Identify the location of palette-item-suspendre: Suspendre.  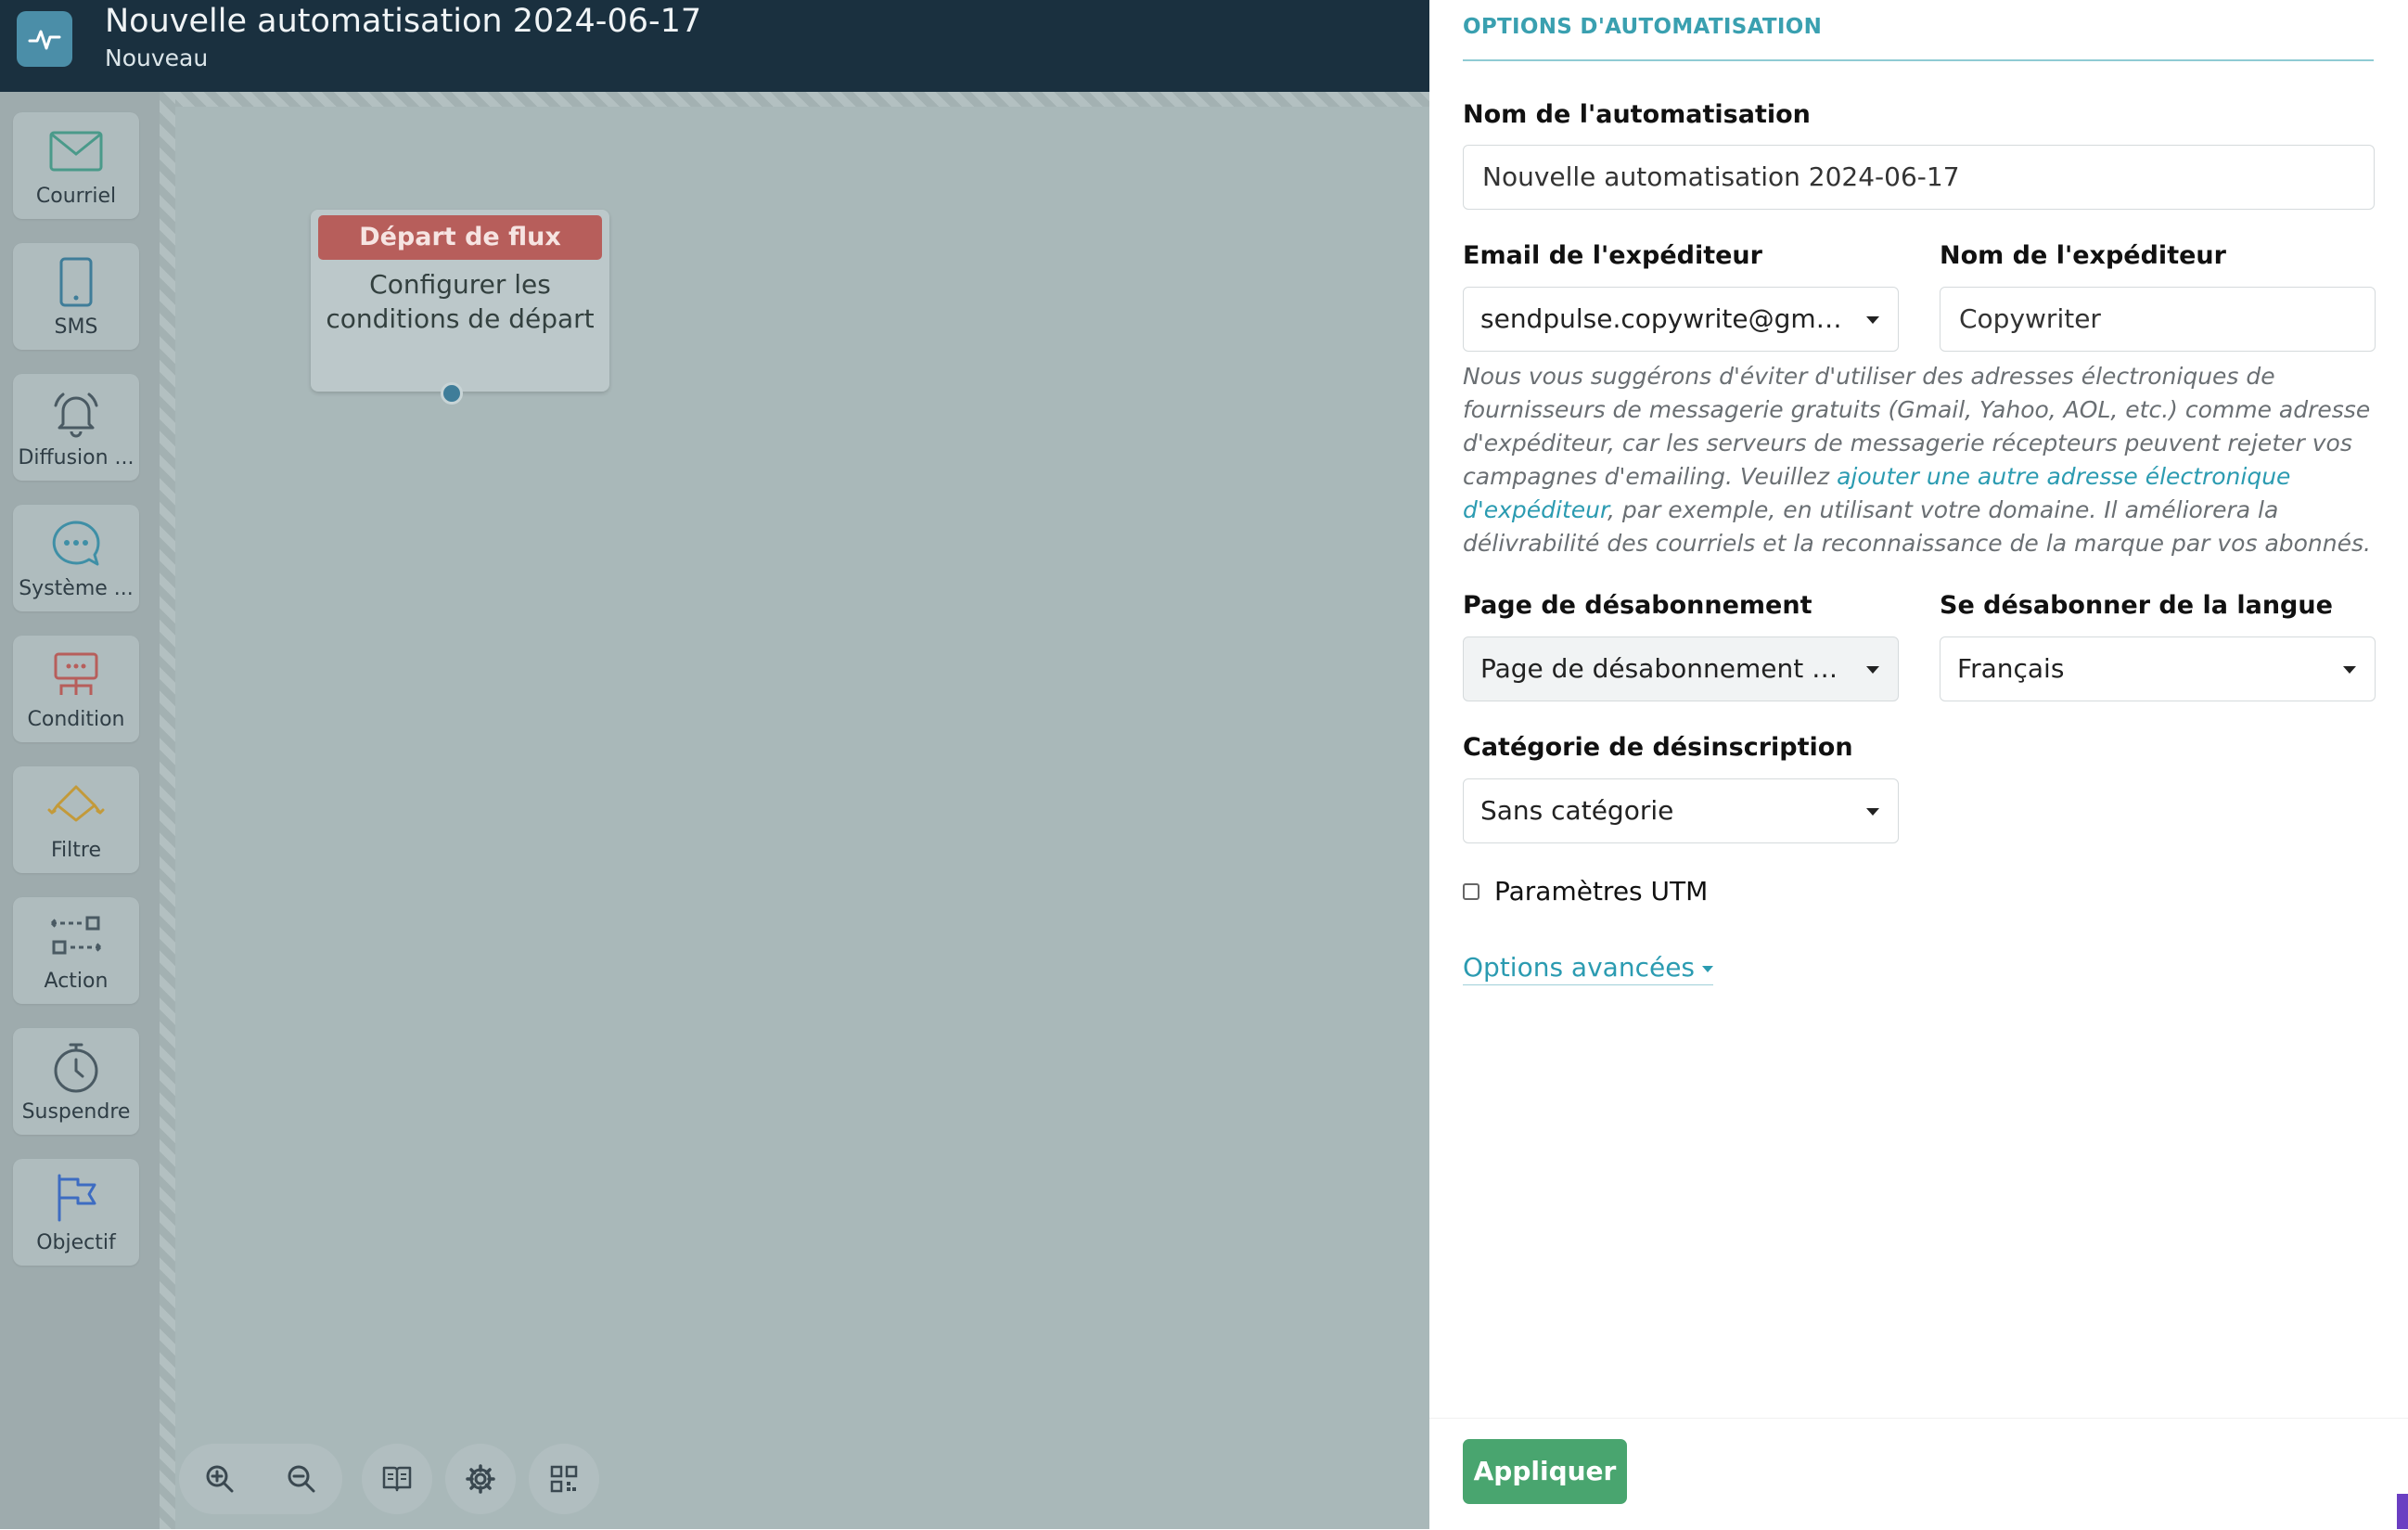
(76, 1081).